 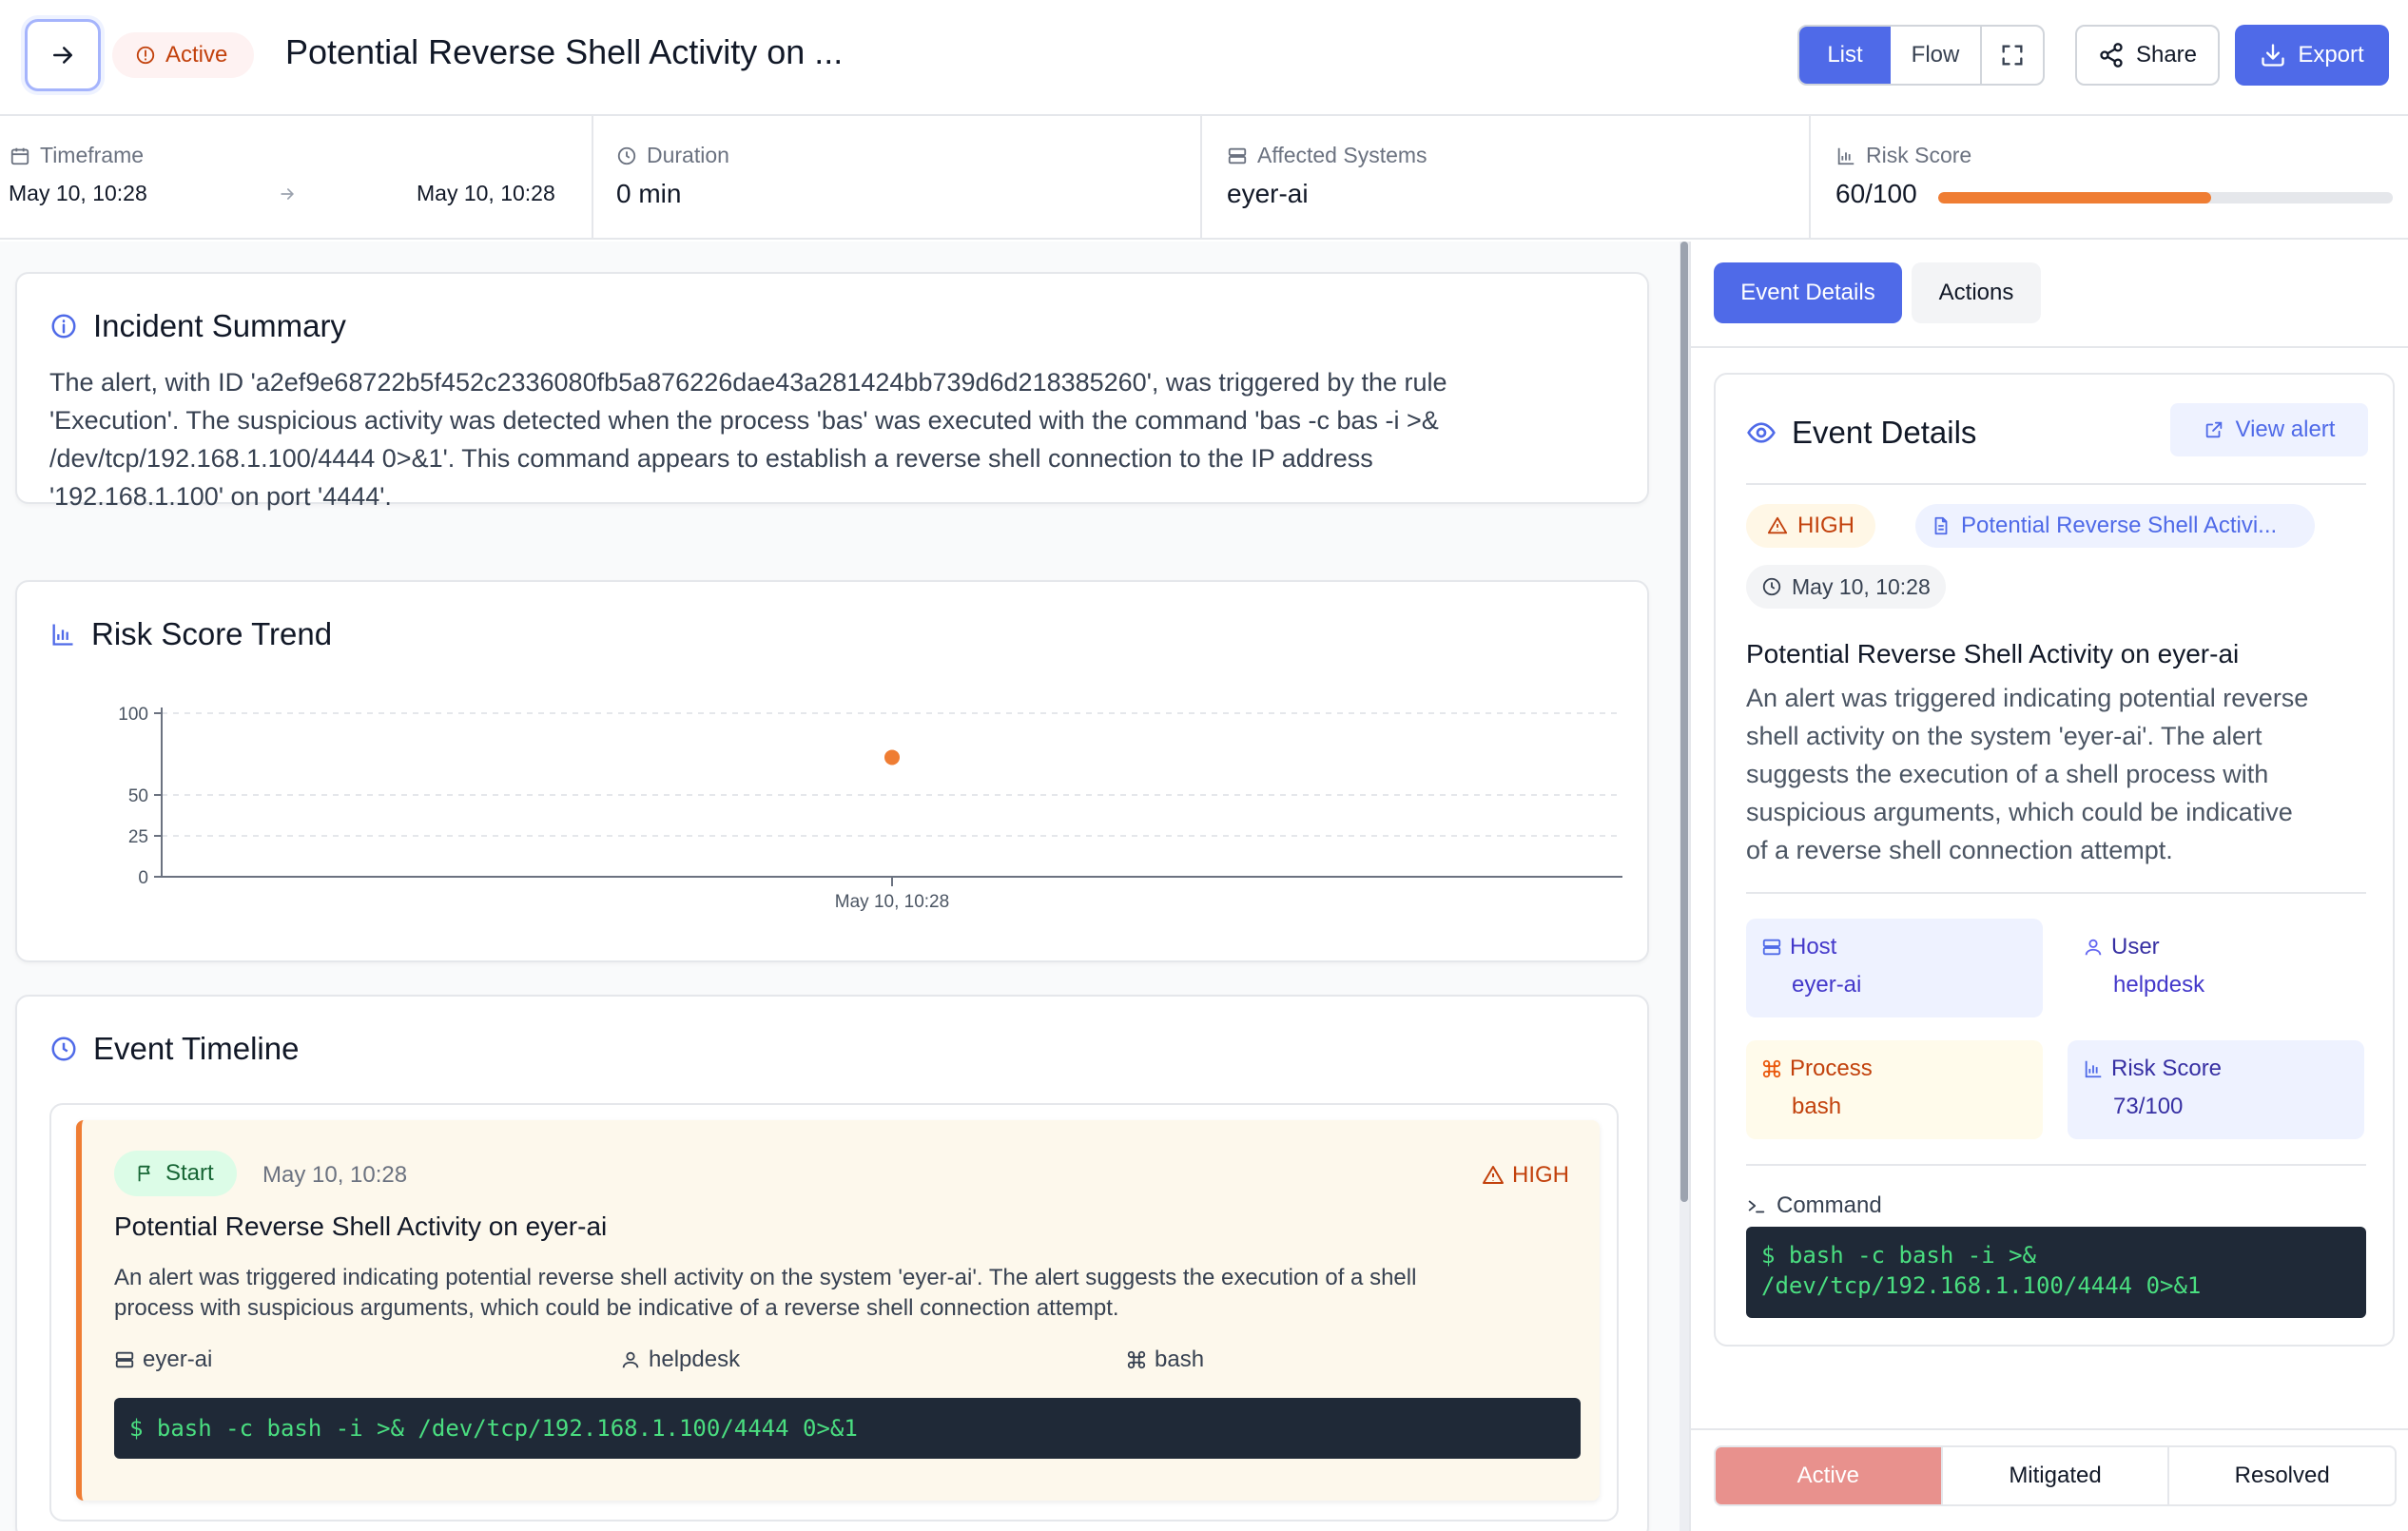 What do you see at coordinates (1817, 1106) in the screenshot?
I see `process-value: bash` at bounding box center [1817, 1106].